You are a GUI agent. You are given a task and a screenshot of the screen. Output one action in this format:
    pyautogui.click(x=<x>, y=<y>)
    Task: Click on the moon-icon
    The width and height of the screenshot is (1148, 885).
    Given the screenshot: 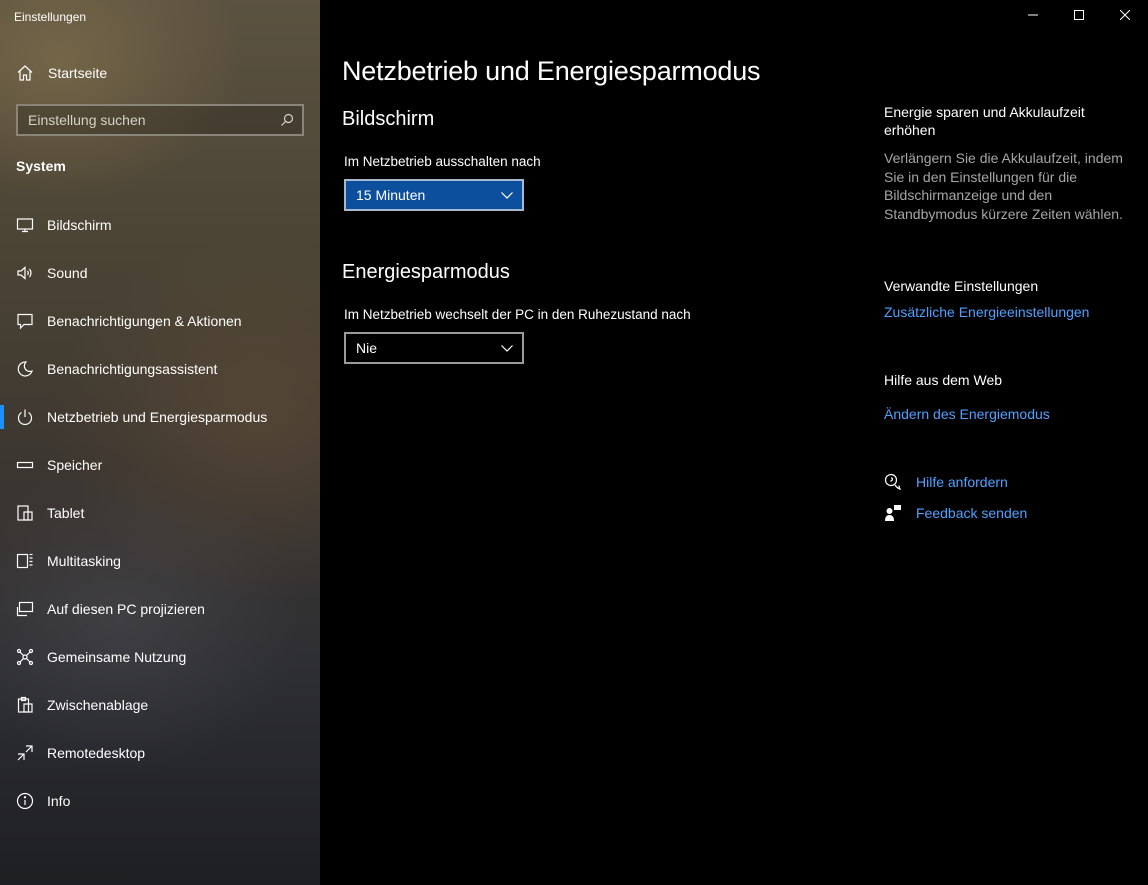 What is the action you would take?
    pyautogui.click(x=25, y=369)
    